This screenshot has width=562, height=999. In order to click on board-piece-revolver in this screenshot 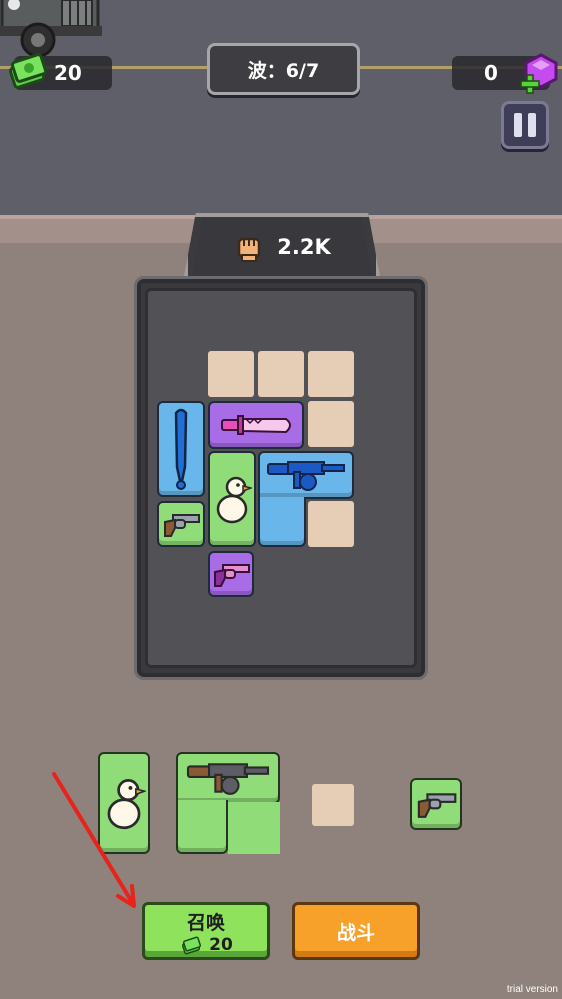, I will do `click(181, 524)`.